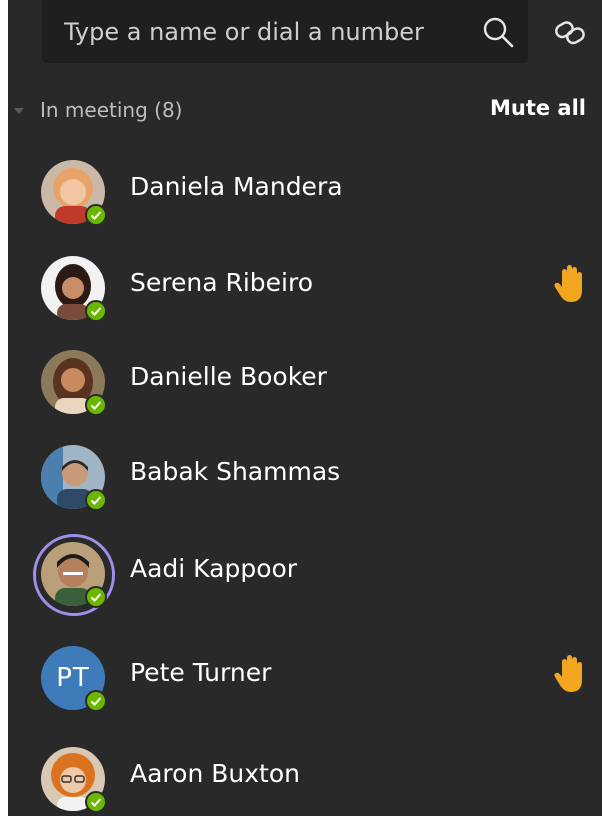 The image size is (602, 816). Describe the element at coordinates (236, 186) in the screenshot. I see `participant-name: Daniela Mandera` at that location.